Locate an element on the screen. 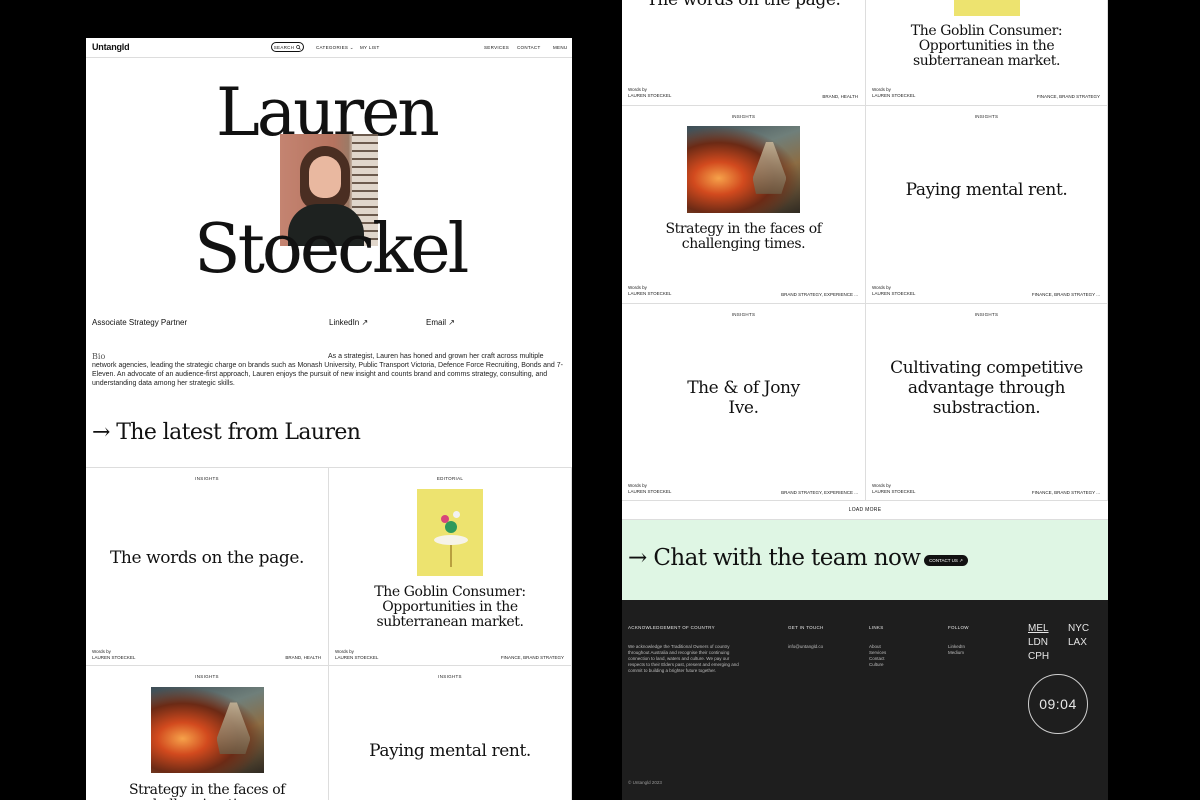 The width and height of the screenshot is (1200, 800). load-more-button: LOAD MORE is located at coordinates (865, 510).